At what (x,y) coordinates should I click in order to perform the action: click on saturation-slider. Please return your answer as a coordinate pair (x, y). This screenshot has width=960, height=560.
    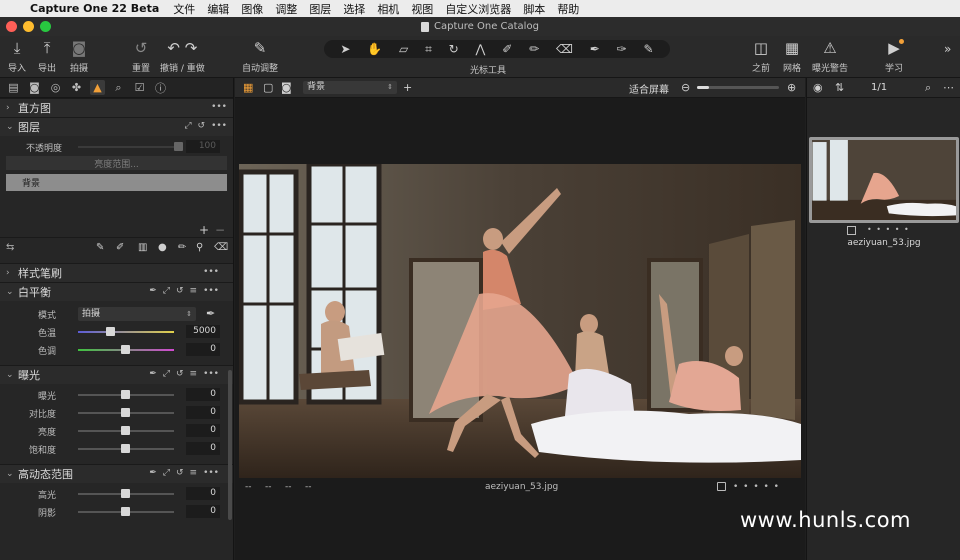
    Looking at the image, I should click on (126, 448).